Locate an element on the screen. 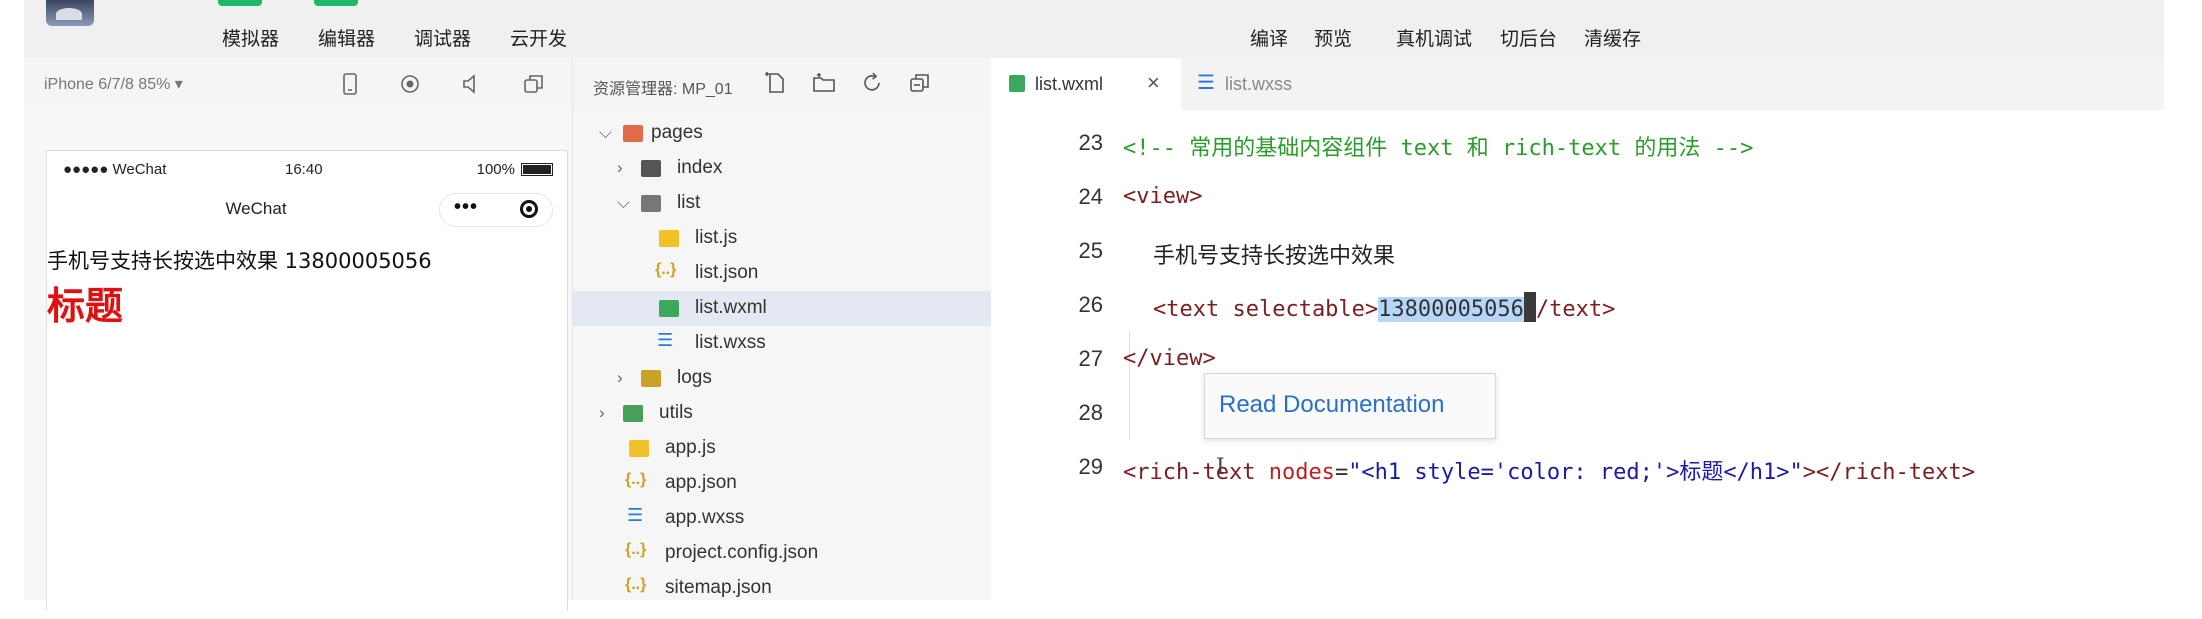 Image resolution: width=2202 pixels, height=619 pixels. toolbar-device-debug-button: 真机调试 is located at coordinates (1434, 37).